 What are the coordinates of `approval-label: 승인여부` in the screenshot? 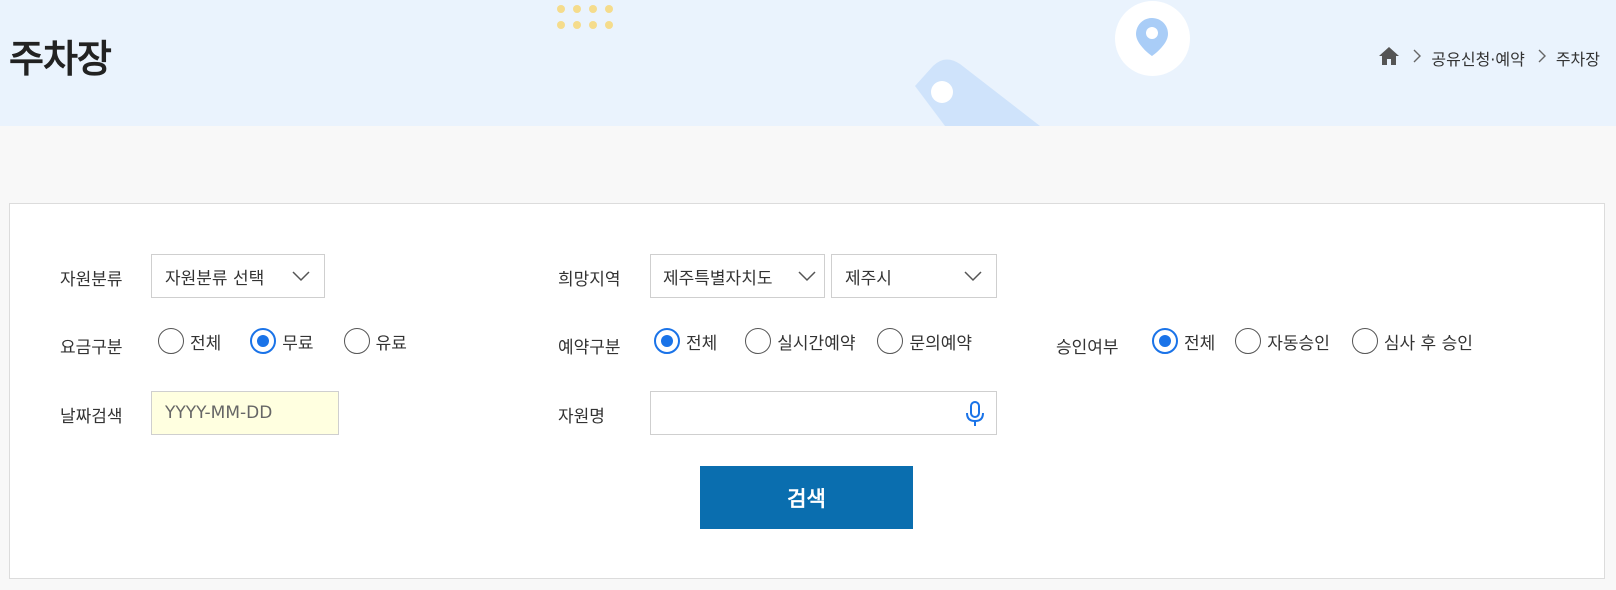 It's located at (1087, 348).